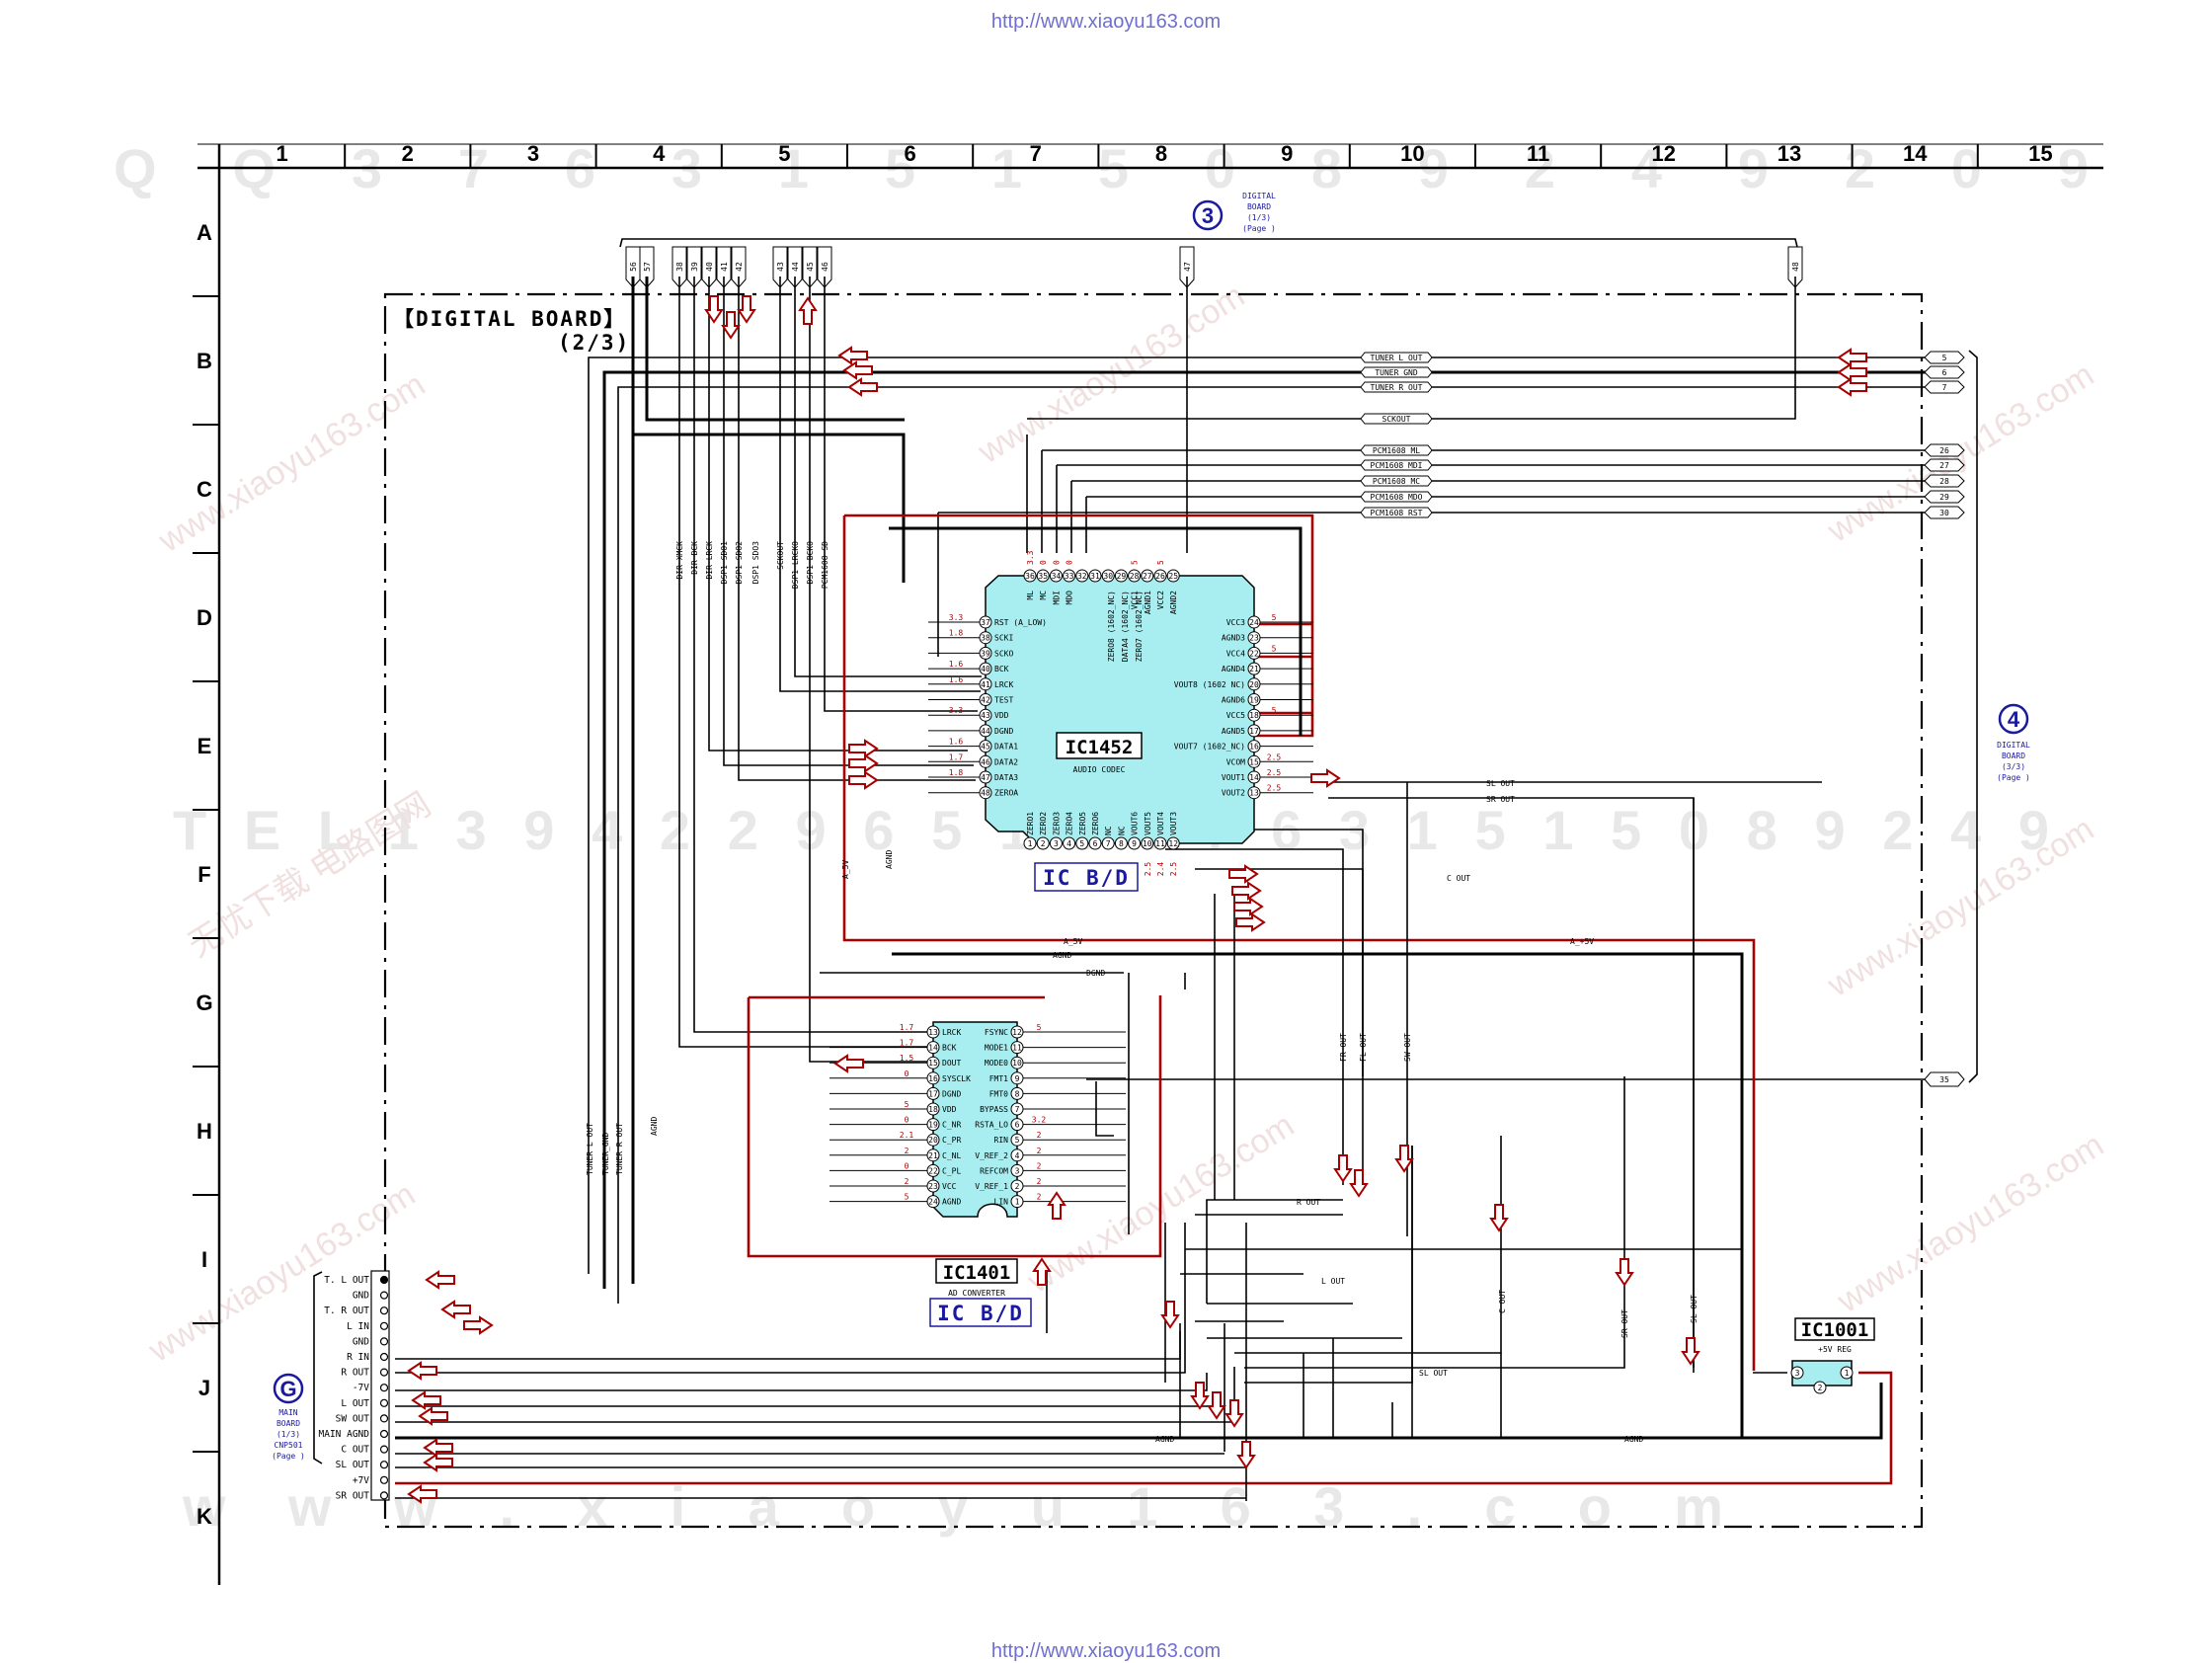  Describe the element at coordinates (1664, 153) in the screenshot. I see `grid-column-12: 12` at that location.